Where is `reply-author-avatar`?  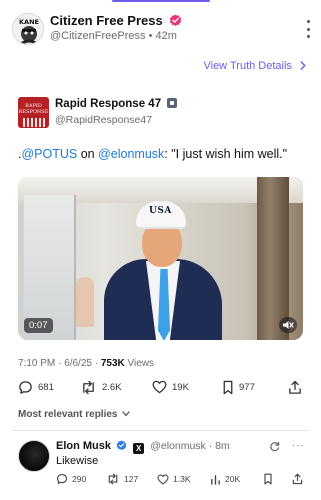
reply-author-avatar is located at coordinates (34, 456).